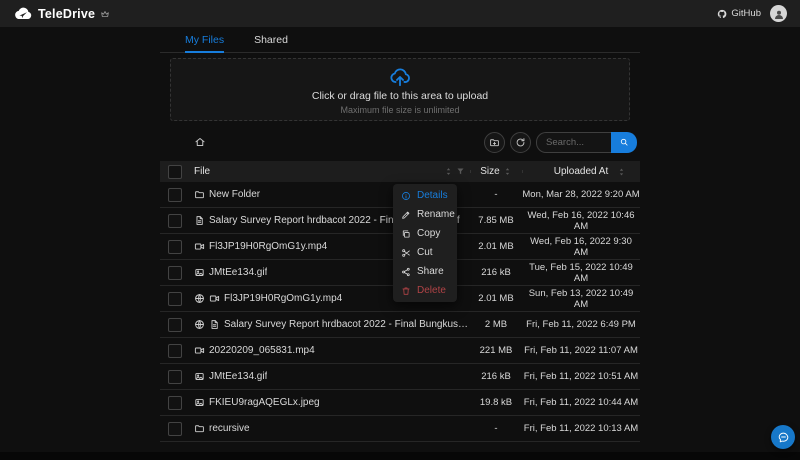 This screenshot has width=800, height=460. Describe the element at coordinates (400, 40) in the screenshot. I see `tab-bar: My Files Shared` at that location.